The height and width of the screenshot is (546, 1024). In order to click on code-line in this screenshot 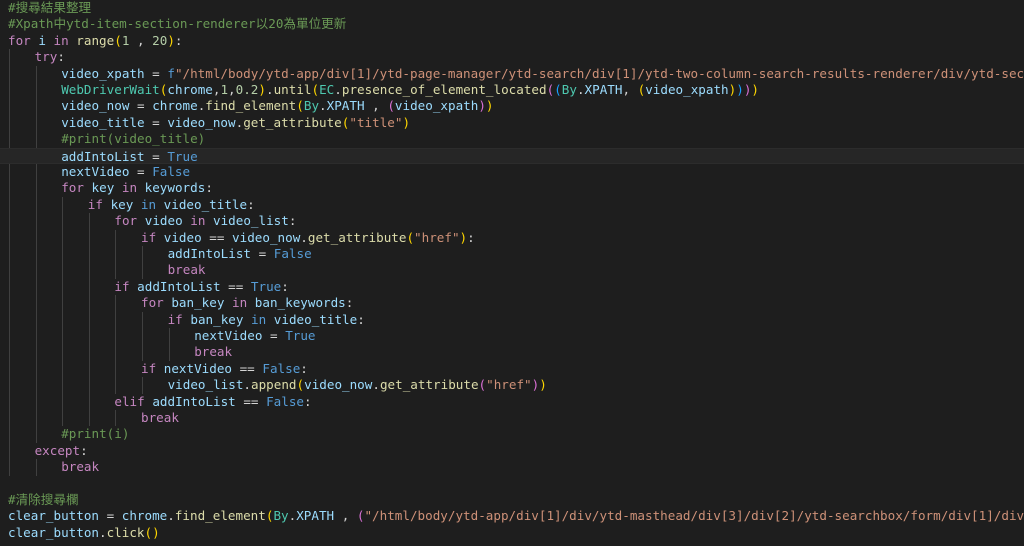, I will do `click(512, 484)`.